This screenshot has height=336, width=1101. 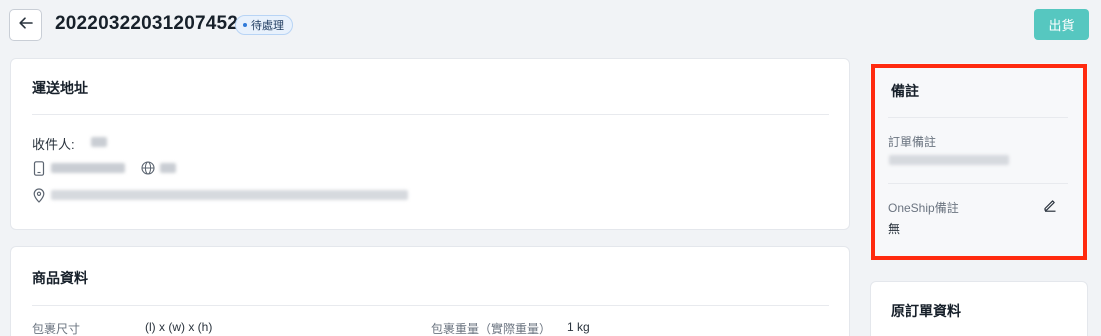 What do you see at coordinates (923, 208) in the screenshot?
I see `oneship-note-label: OneShip備註` at bounding box center [923, 208].